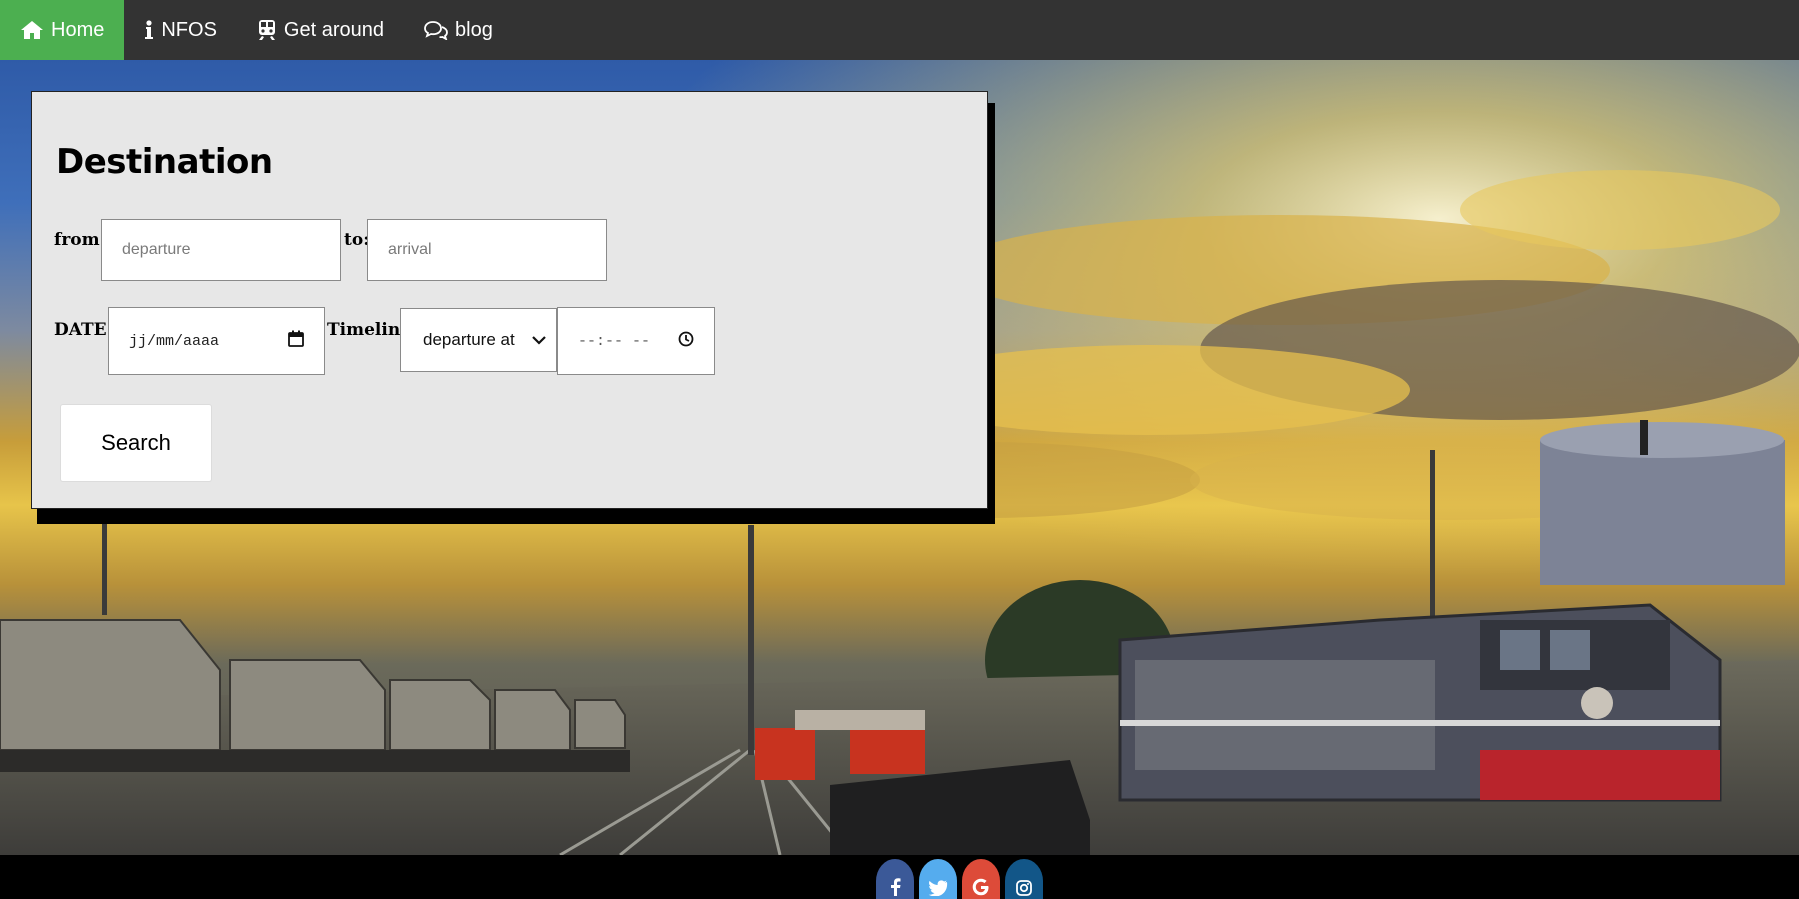  I want to click on from-label: from:, so click(80, 240).